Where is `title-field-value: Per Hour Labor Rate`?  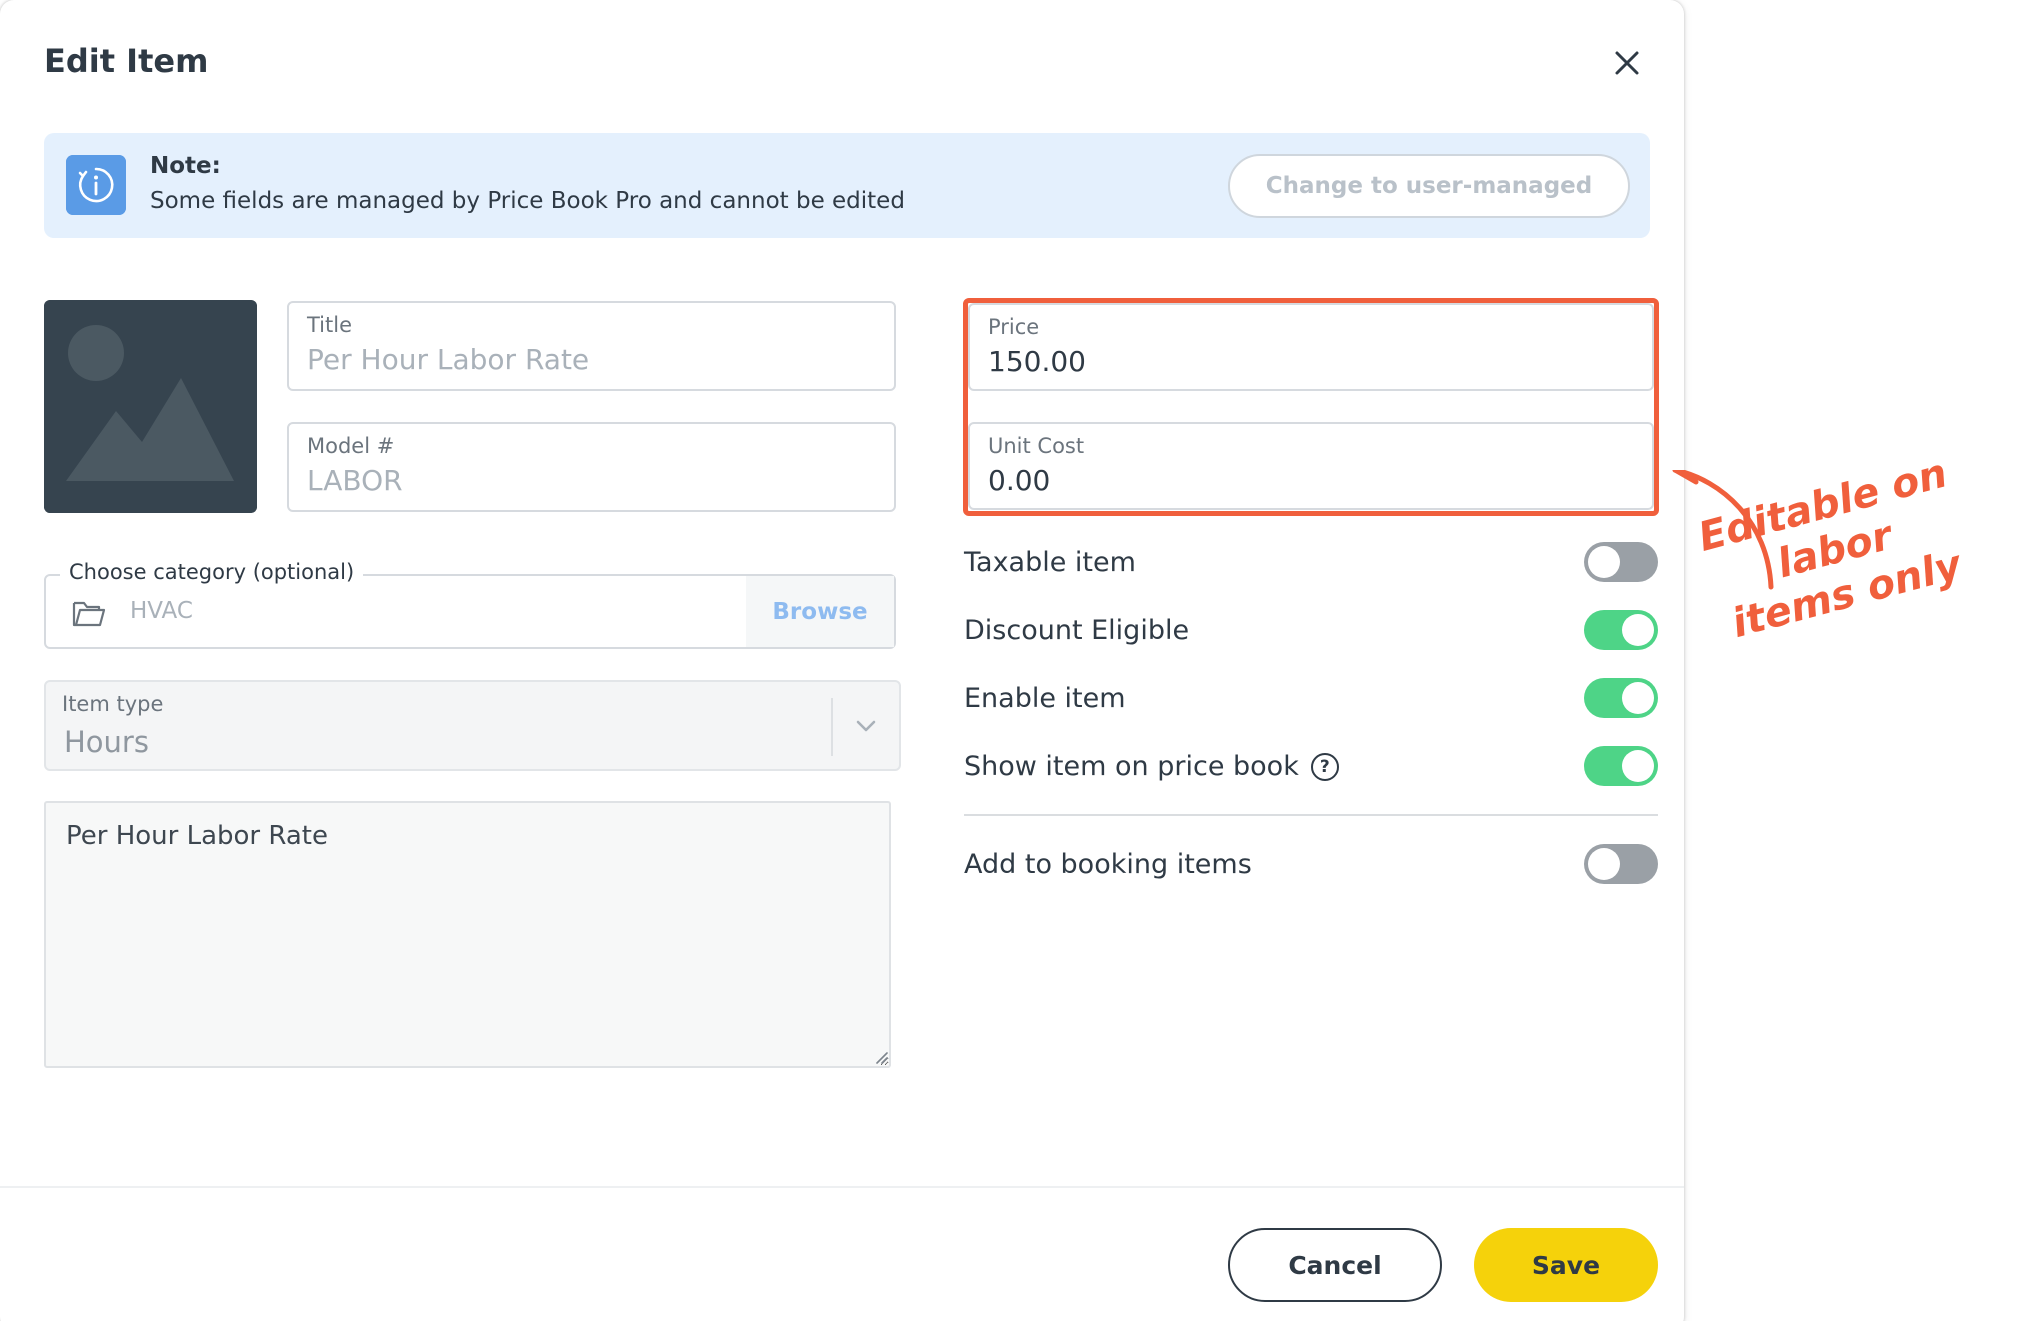
title-field-value: Per Hour Labor Rate is located at coordinates (448, 359).